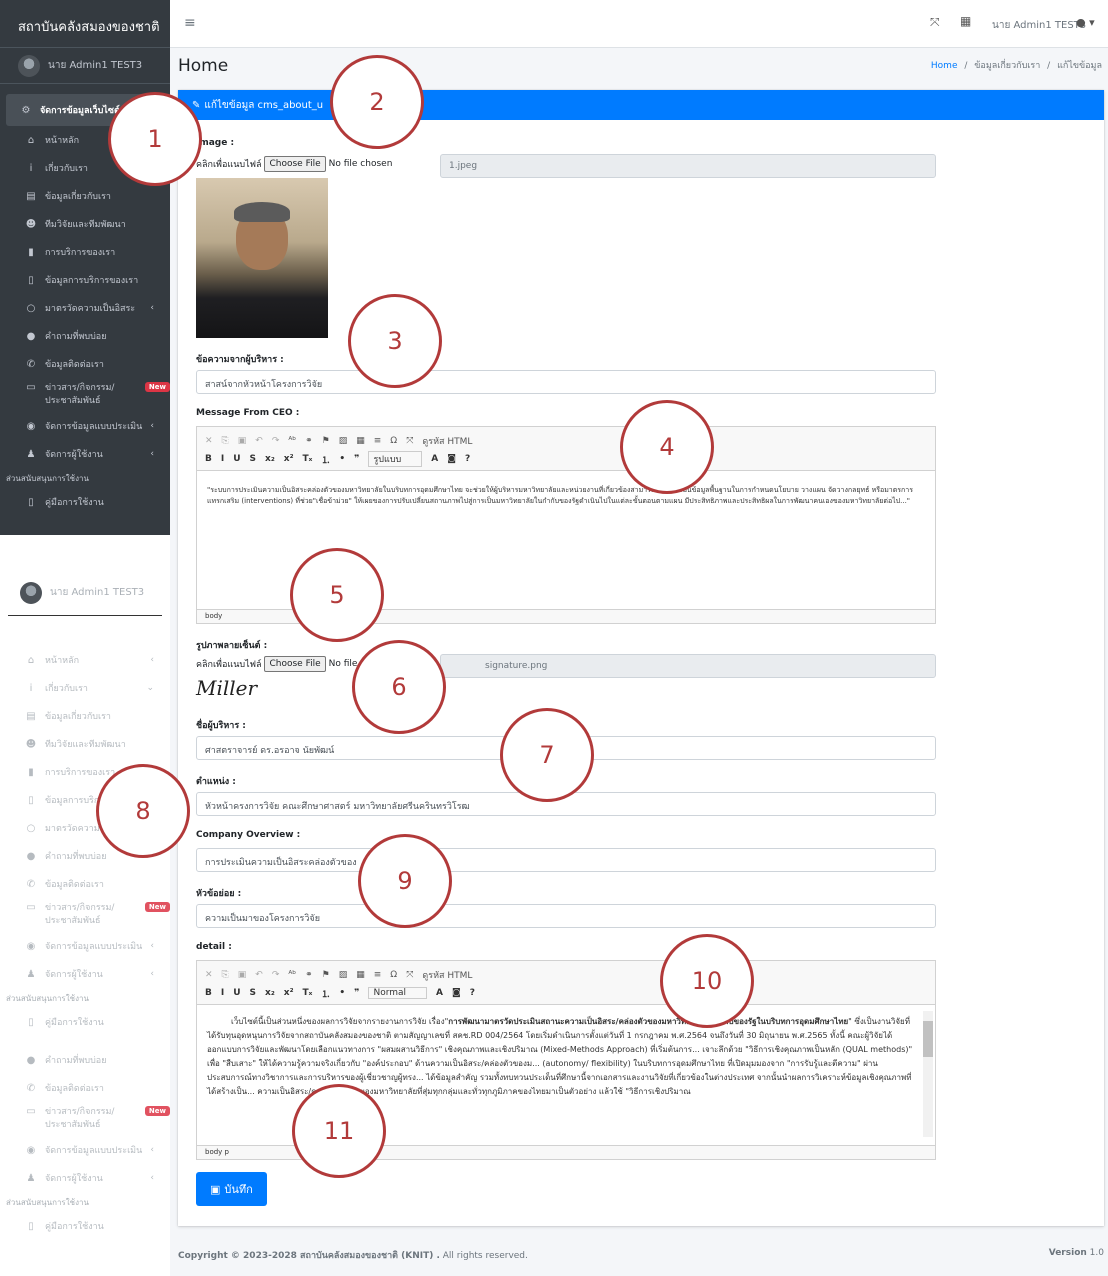 The image size is (1108, 1276). I want to click on signature-filename-field: signature.png, so click(688, 666).